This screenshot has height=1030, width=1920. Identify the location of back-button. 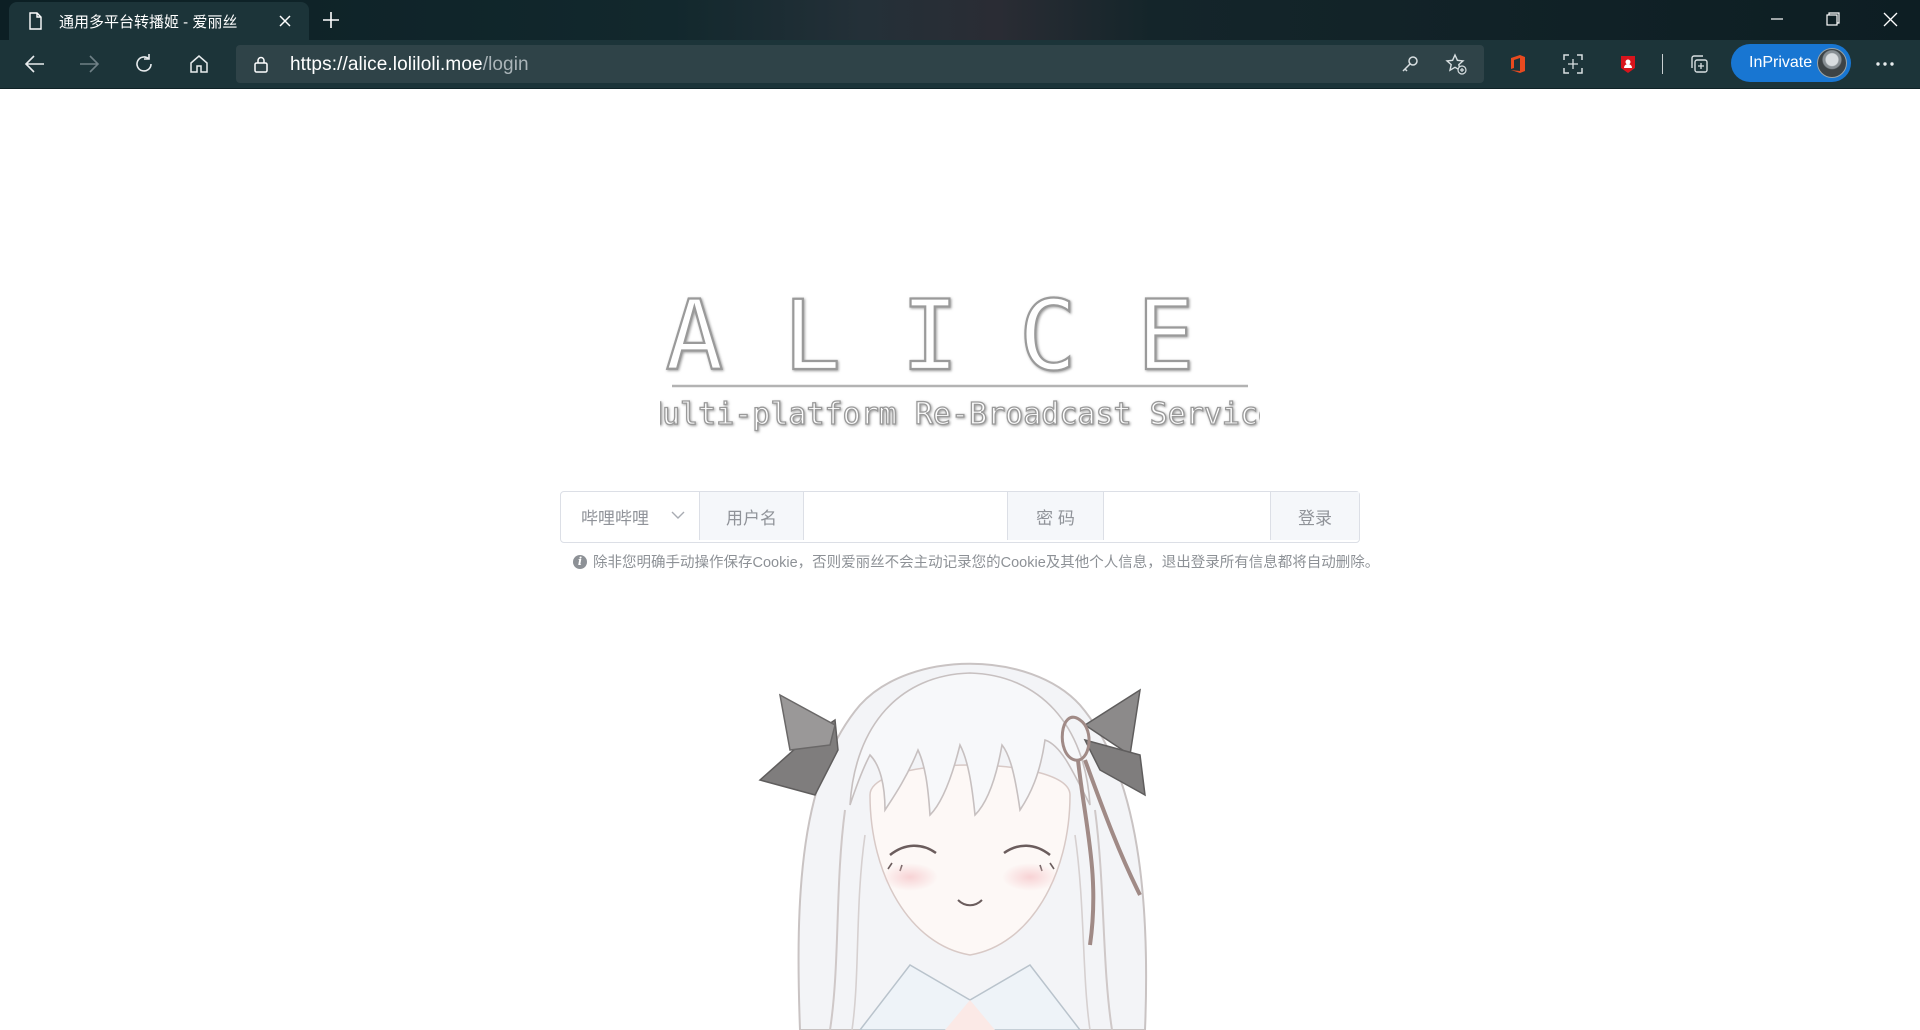
(35, 64).